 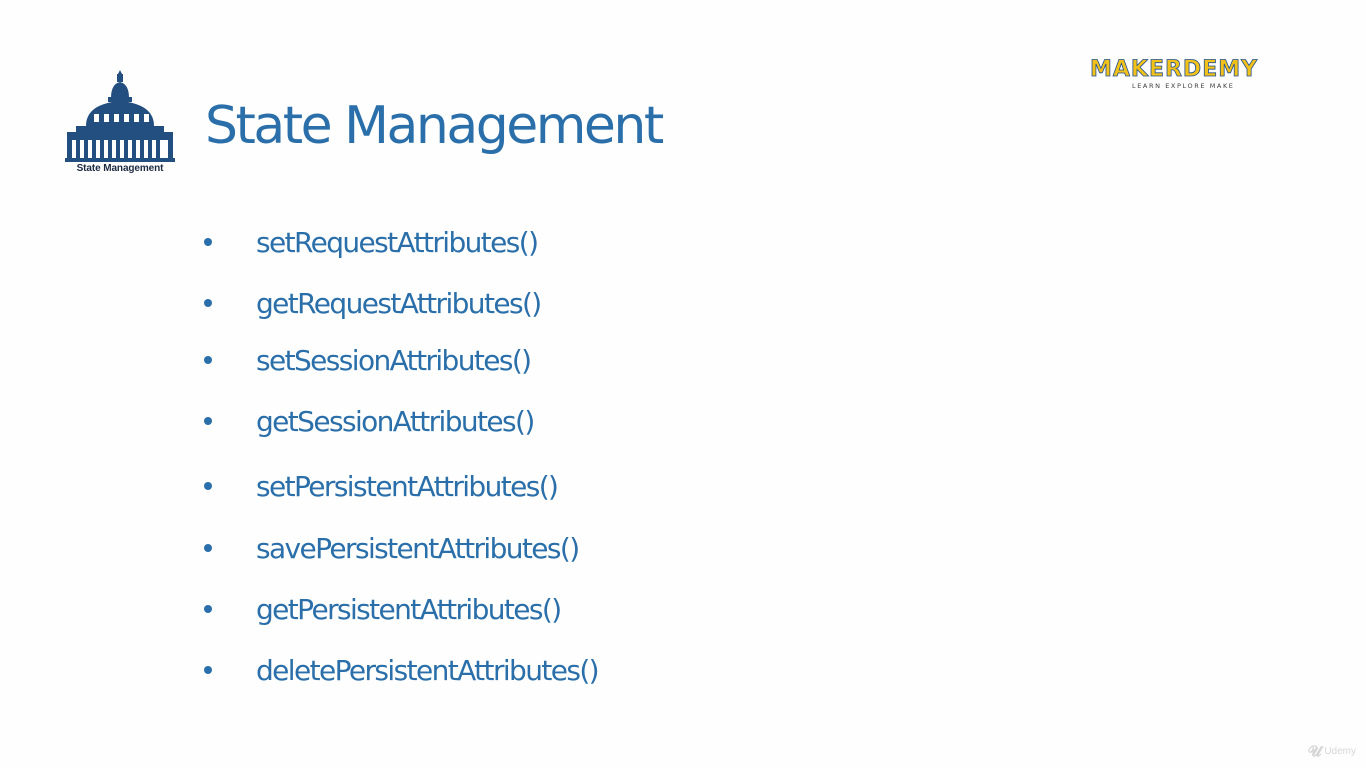 I want to click on list-item: setRequestAttributes(), so click(x=371, y=242).